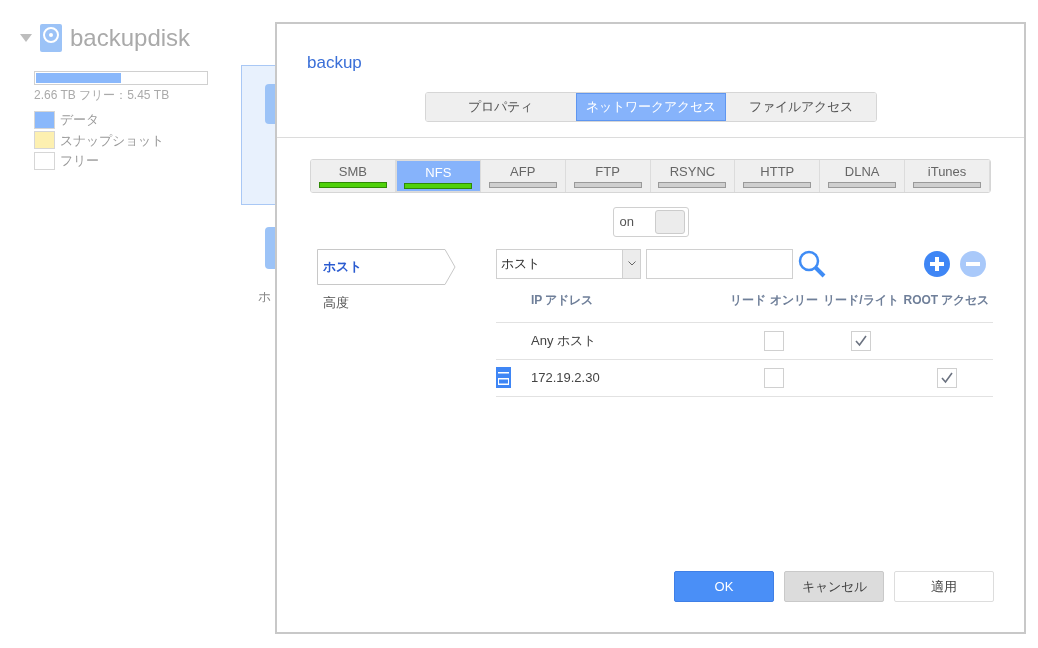 Image resolution: width=1038 pixels, height=648 pixels. Describe the element at coordinates (861, 300) in the screenshot. I see `column-header: リード/ライト` at that location.